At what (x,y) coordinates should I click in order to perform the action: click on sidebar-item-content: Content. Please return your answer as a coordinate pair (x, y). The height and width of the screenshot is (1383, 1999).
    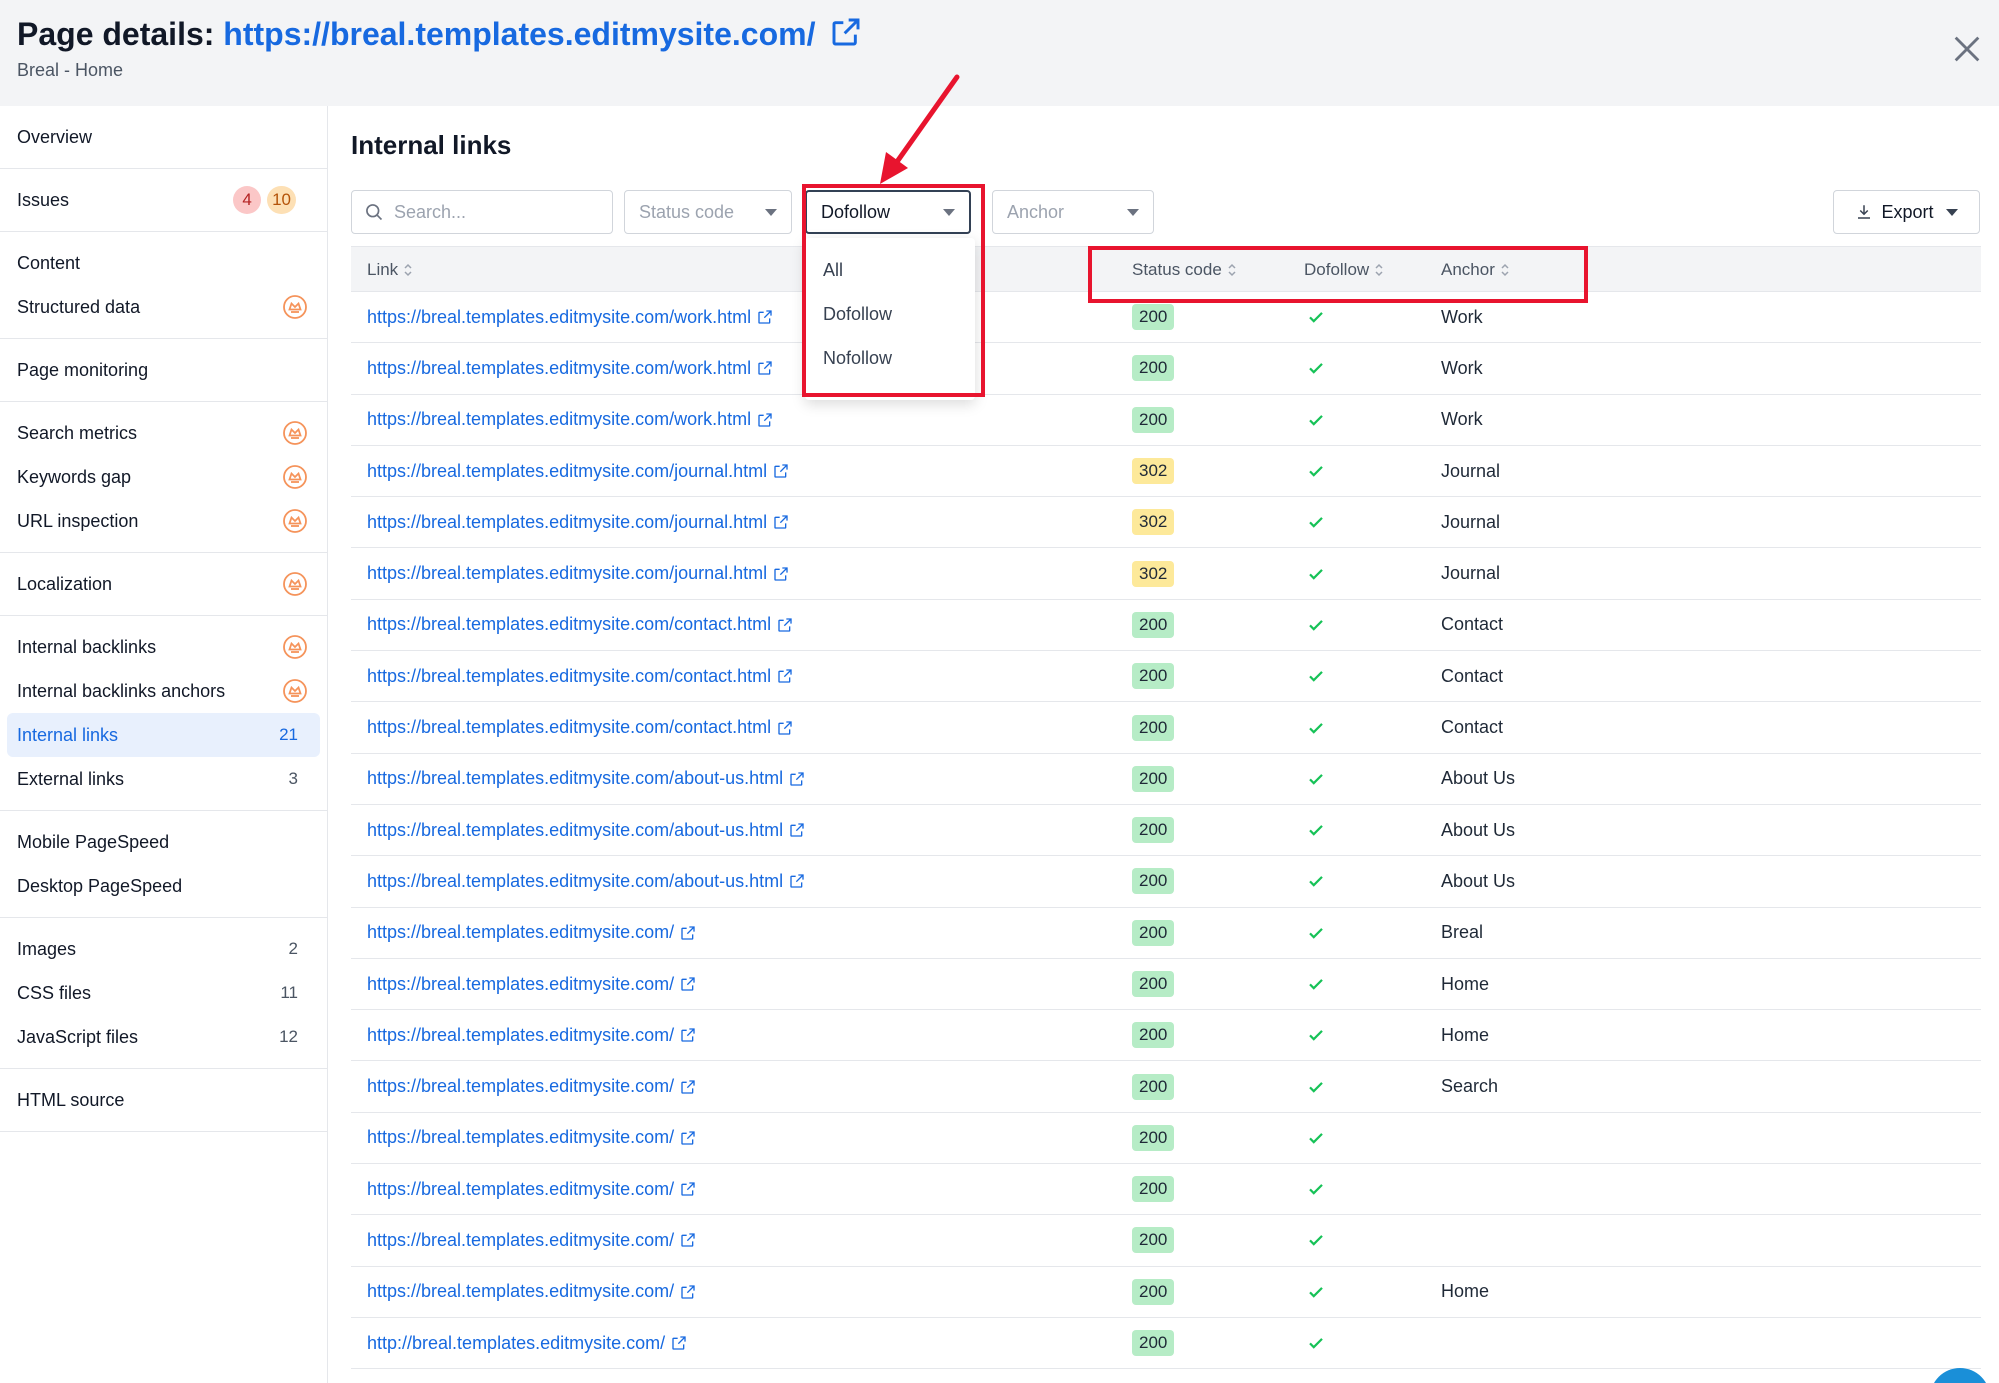
    Looking at the image, I should click on (163, 263).